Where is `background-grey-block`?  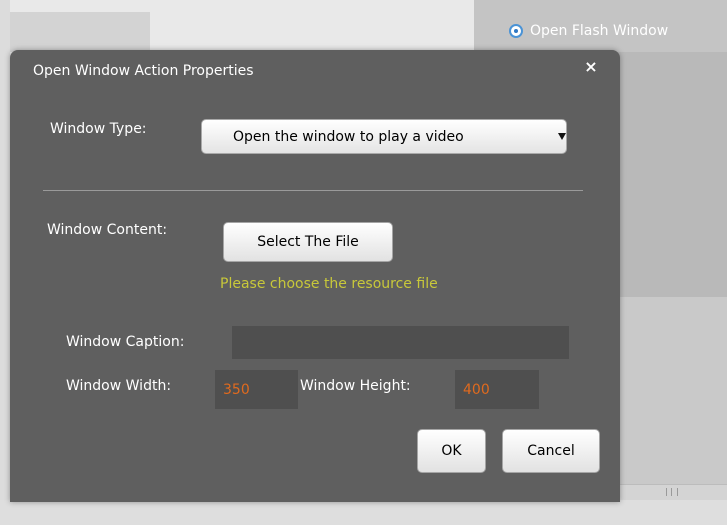
background-grey-block is located at coordinates (80, 32).